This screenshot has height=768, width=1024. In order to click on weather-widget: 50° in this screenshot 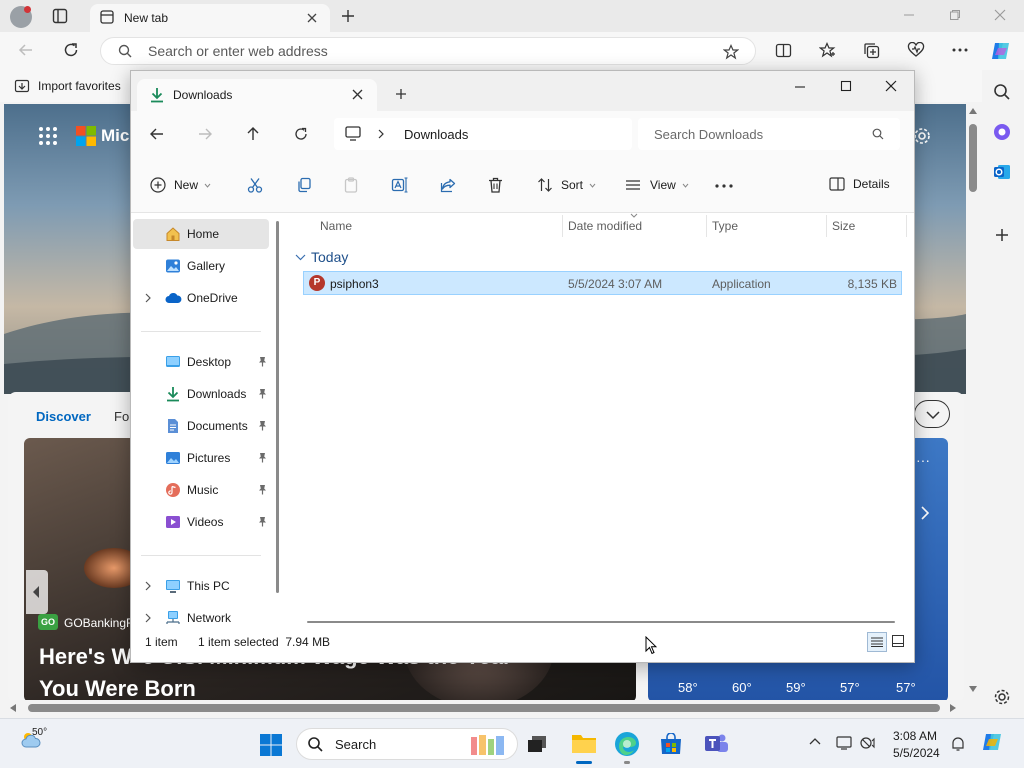, I will do `click(33, 738)`.